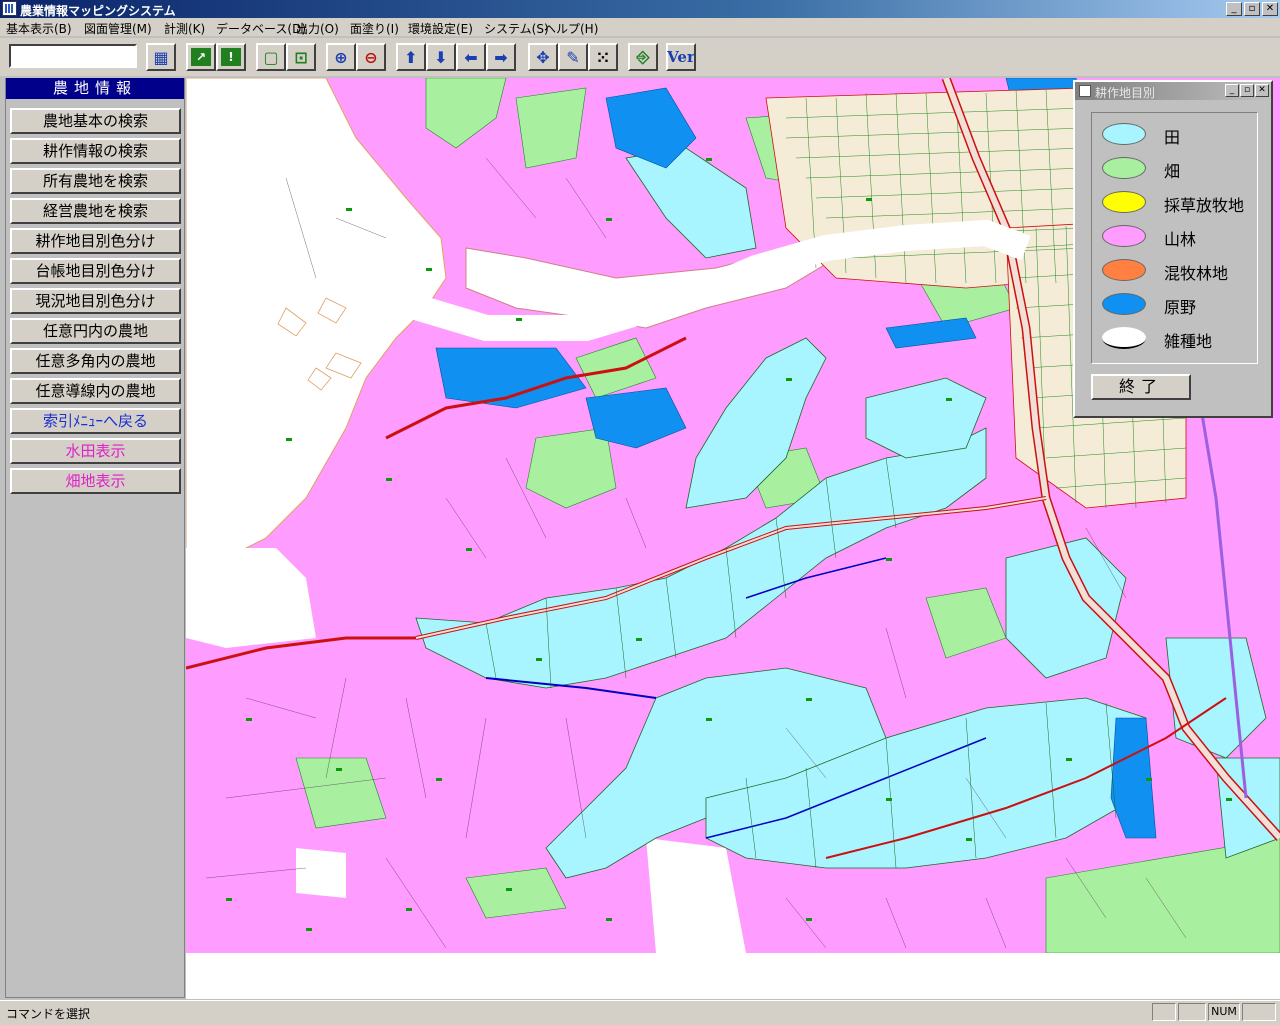  I want to click on arrow-up-icon: ⬆, so click(411, 57).